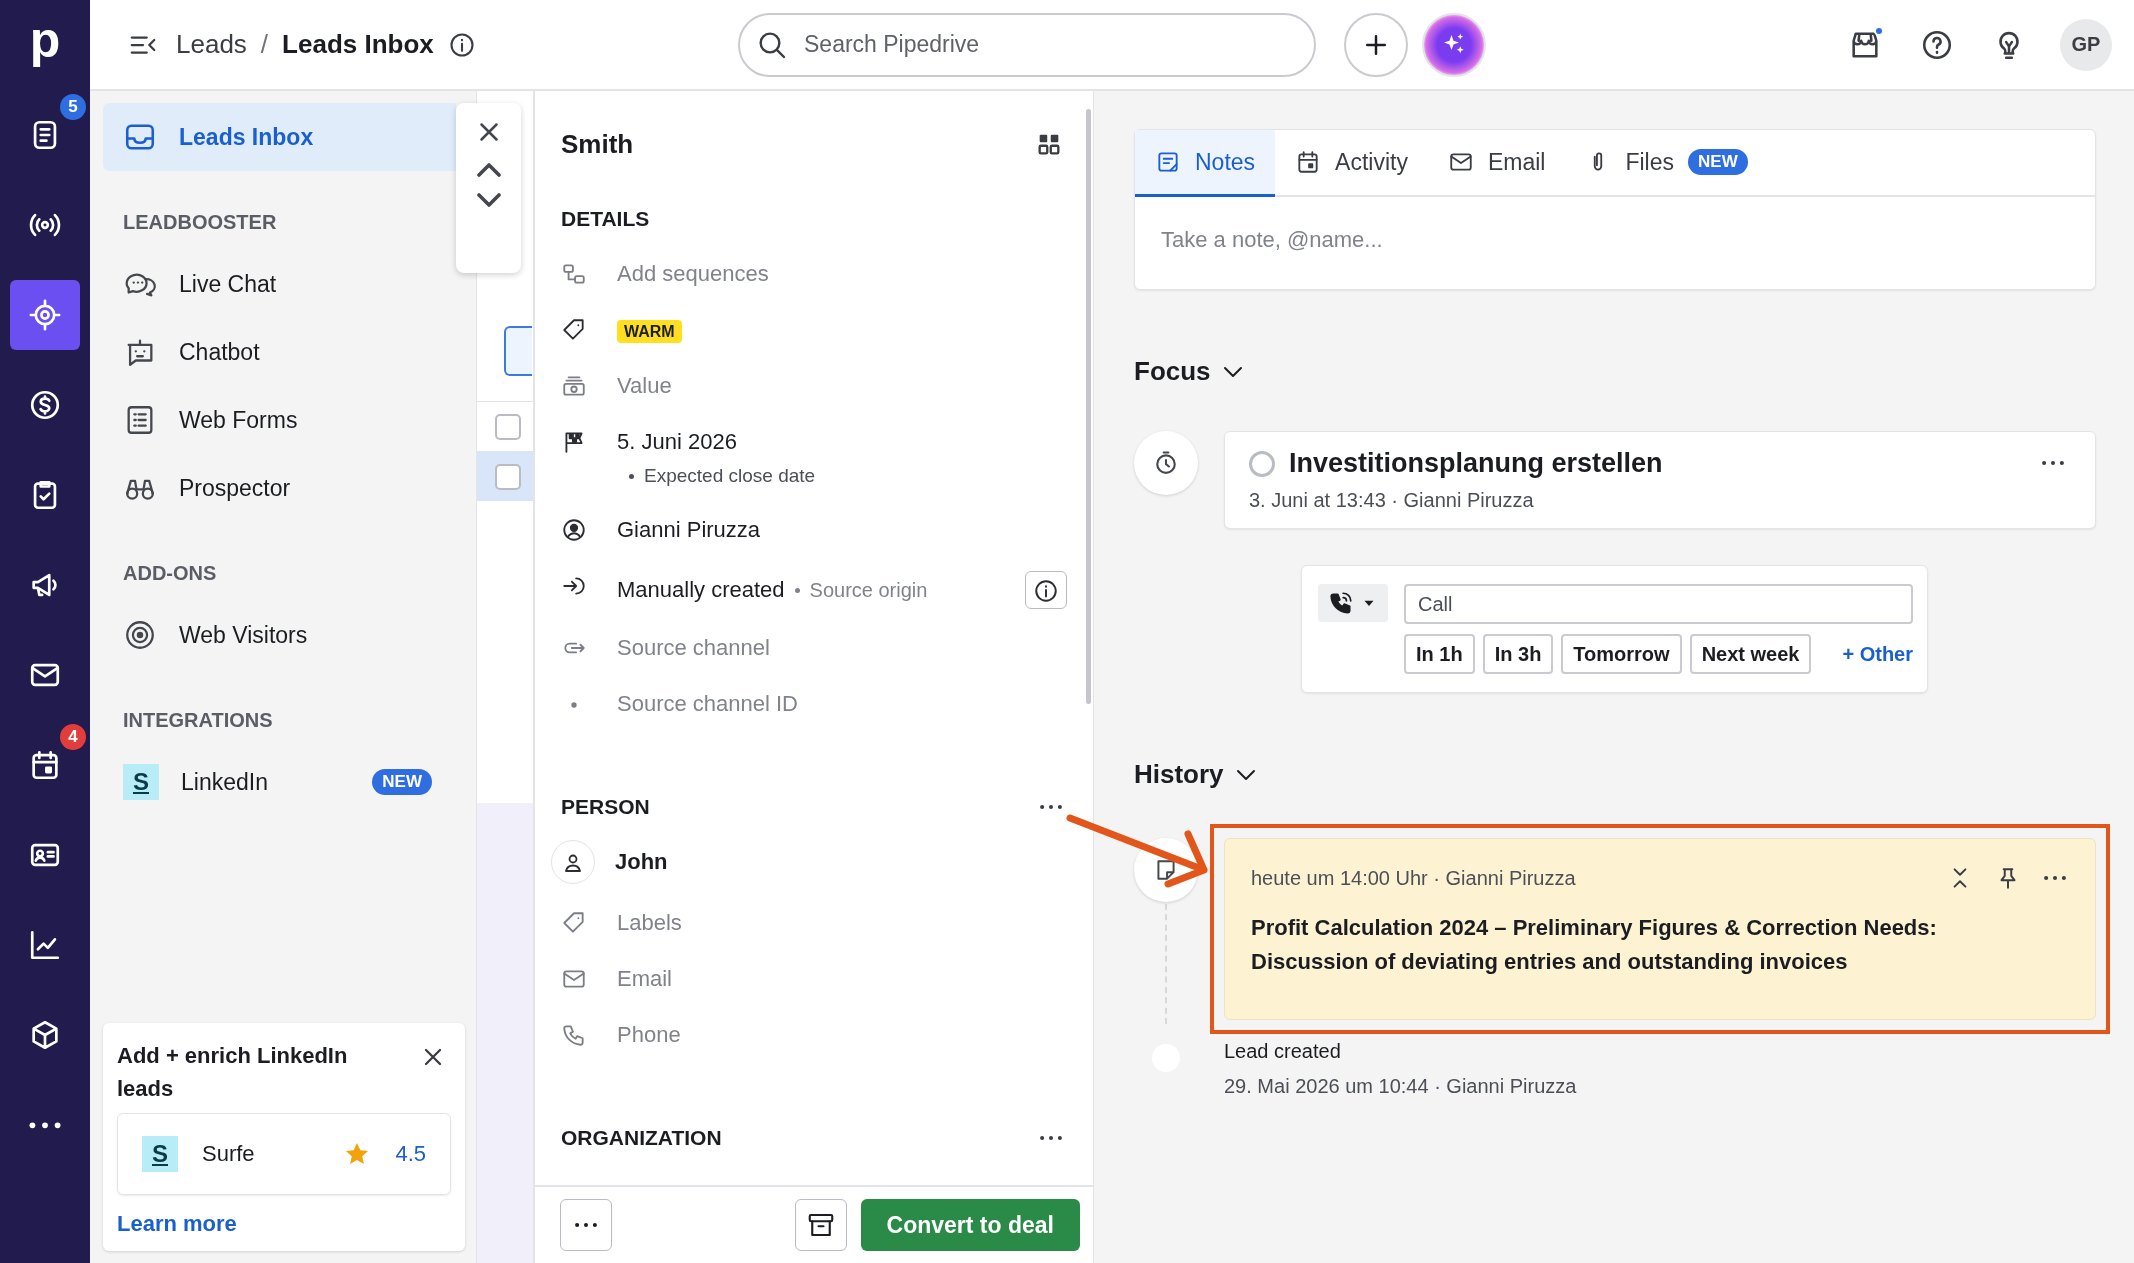  What do you see at coordinates (518, 351) in the screenshot?
I see `view-button` at bounding box center [518, 351].